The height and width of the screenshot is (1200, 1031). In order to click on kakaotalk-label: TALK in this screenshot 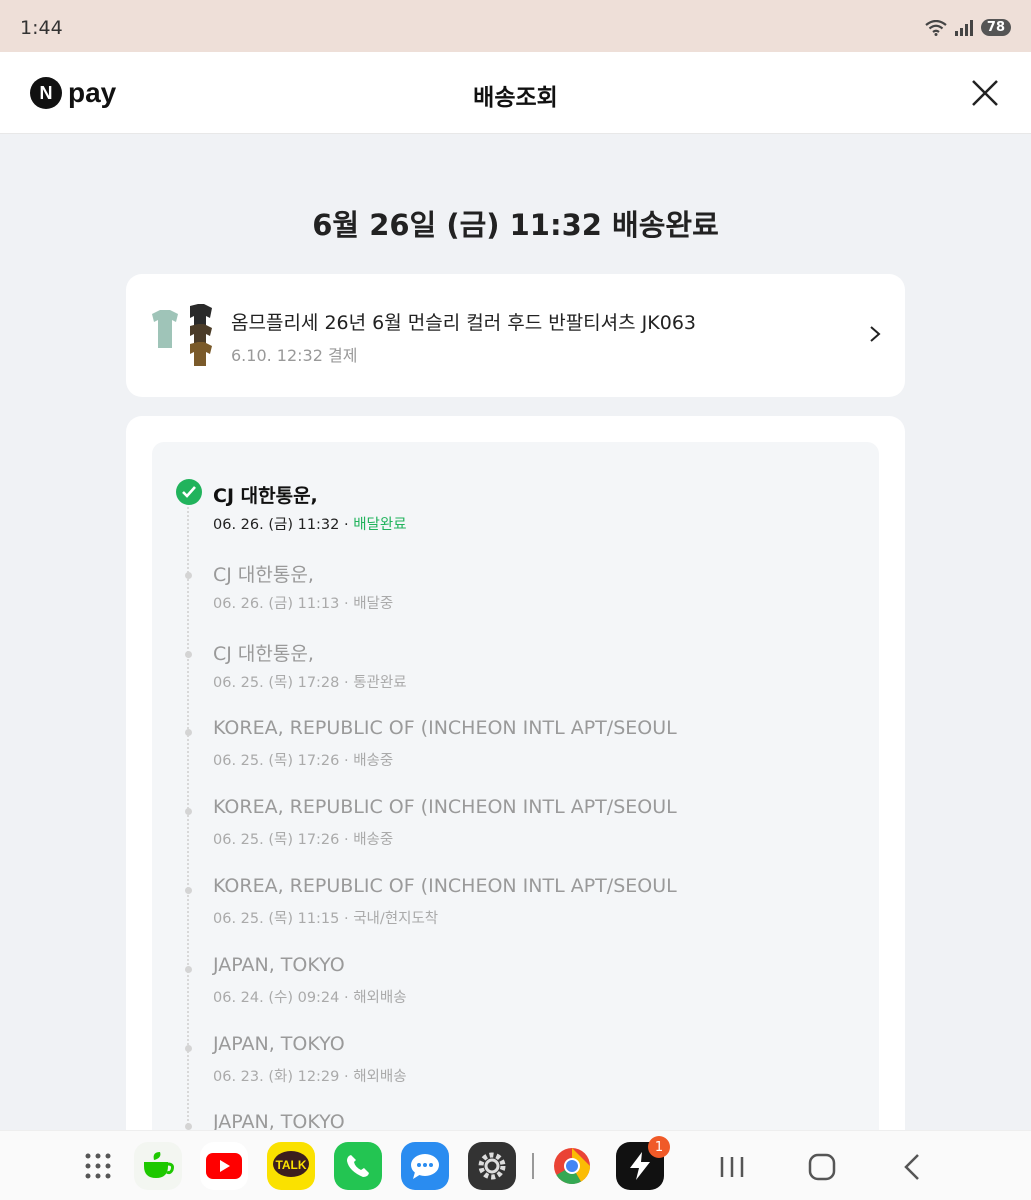, I will do `click(290, 1165)`.